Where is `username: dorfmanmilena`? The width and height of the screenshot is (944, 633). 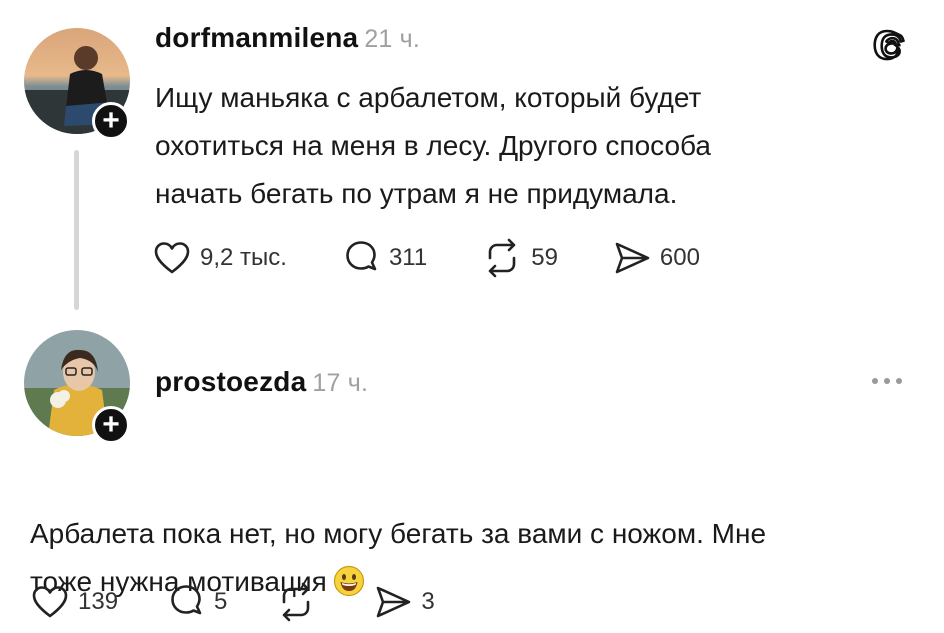 username: dorfmanmilena is located at coordinates (256, 37).